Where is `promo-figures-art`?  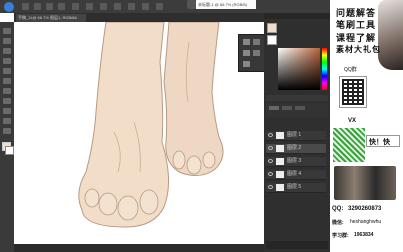
promo-figures-art is located at coordinates (365, 183).